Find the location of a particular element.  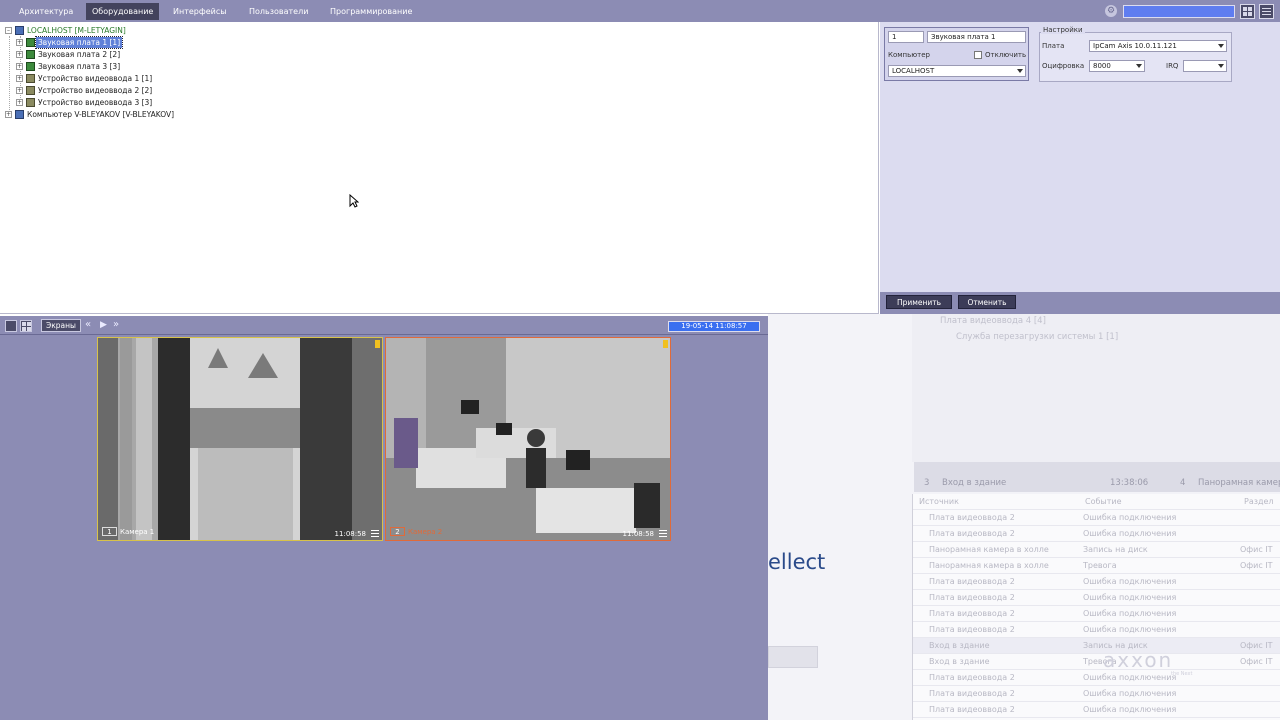

background-strip-label: Панорамная камера is located at coordinates (1239, 483).